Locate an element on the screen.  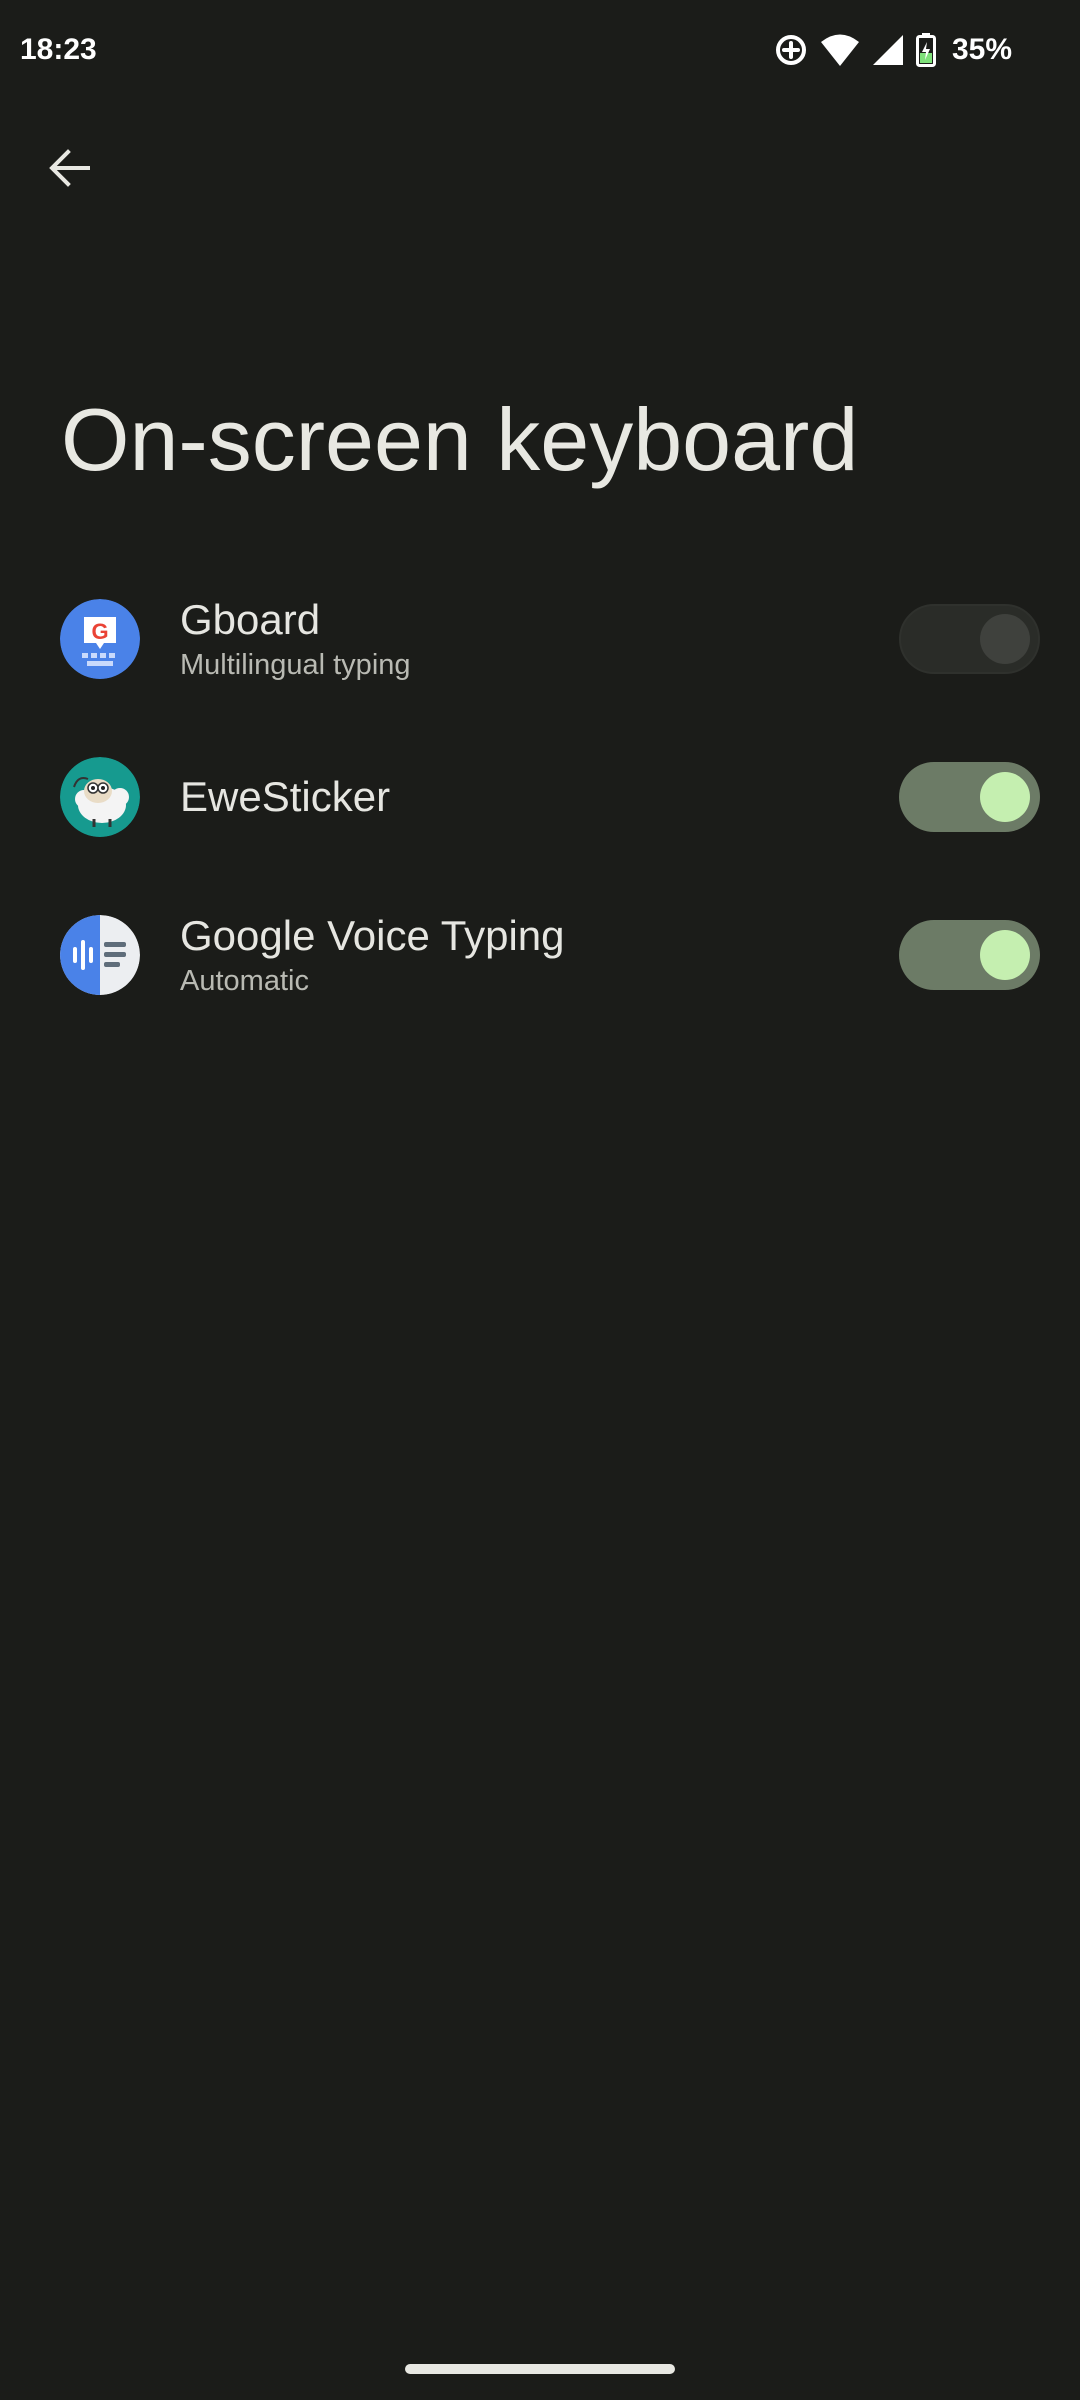
keyboard-item-ewesticker: EweSticker is located at coordinates (540, 797).